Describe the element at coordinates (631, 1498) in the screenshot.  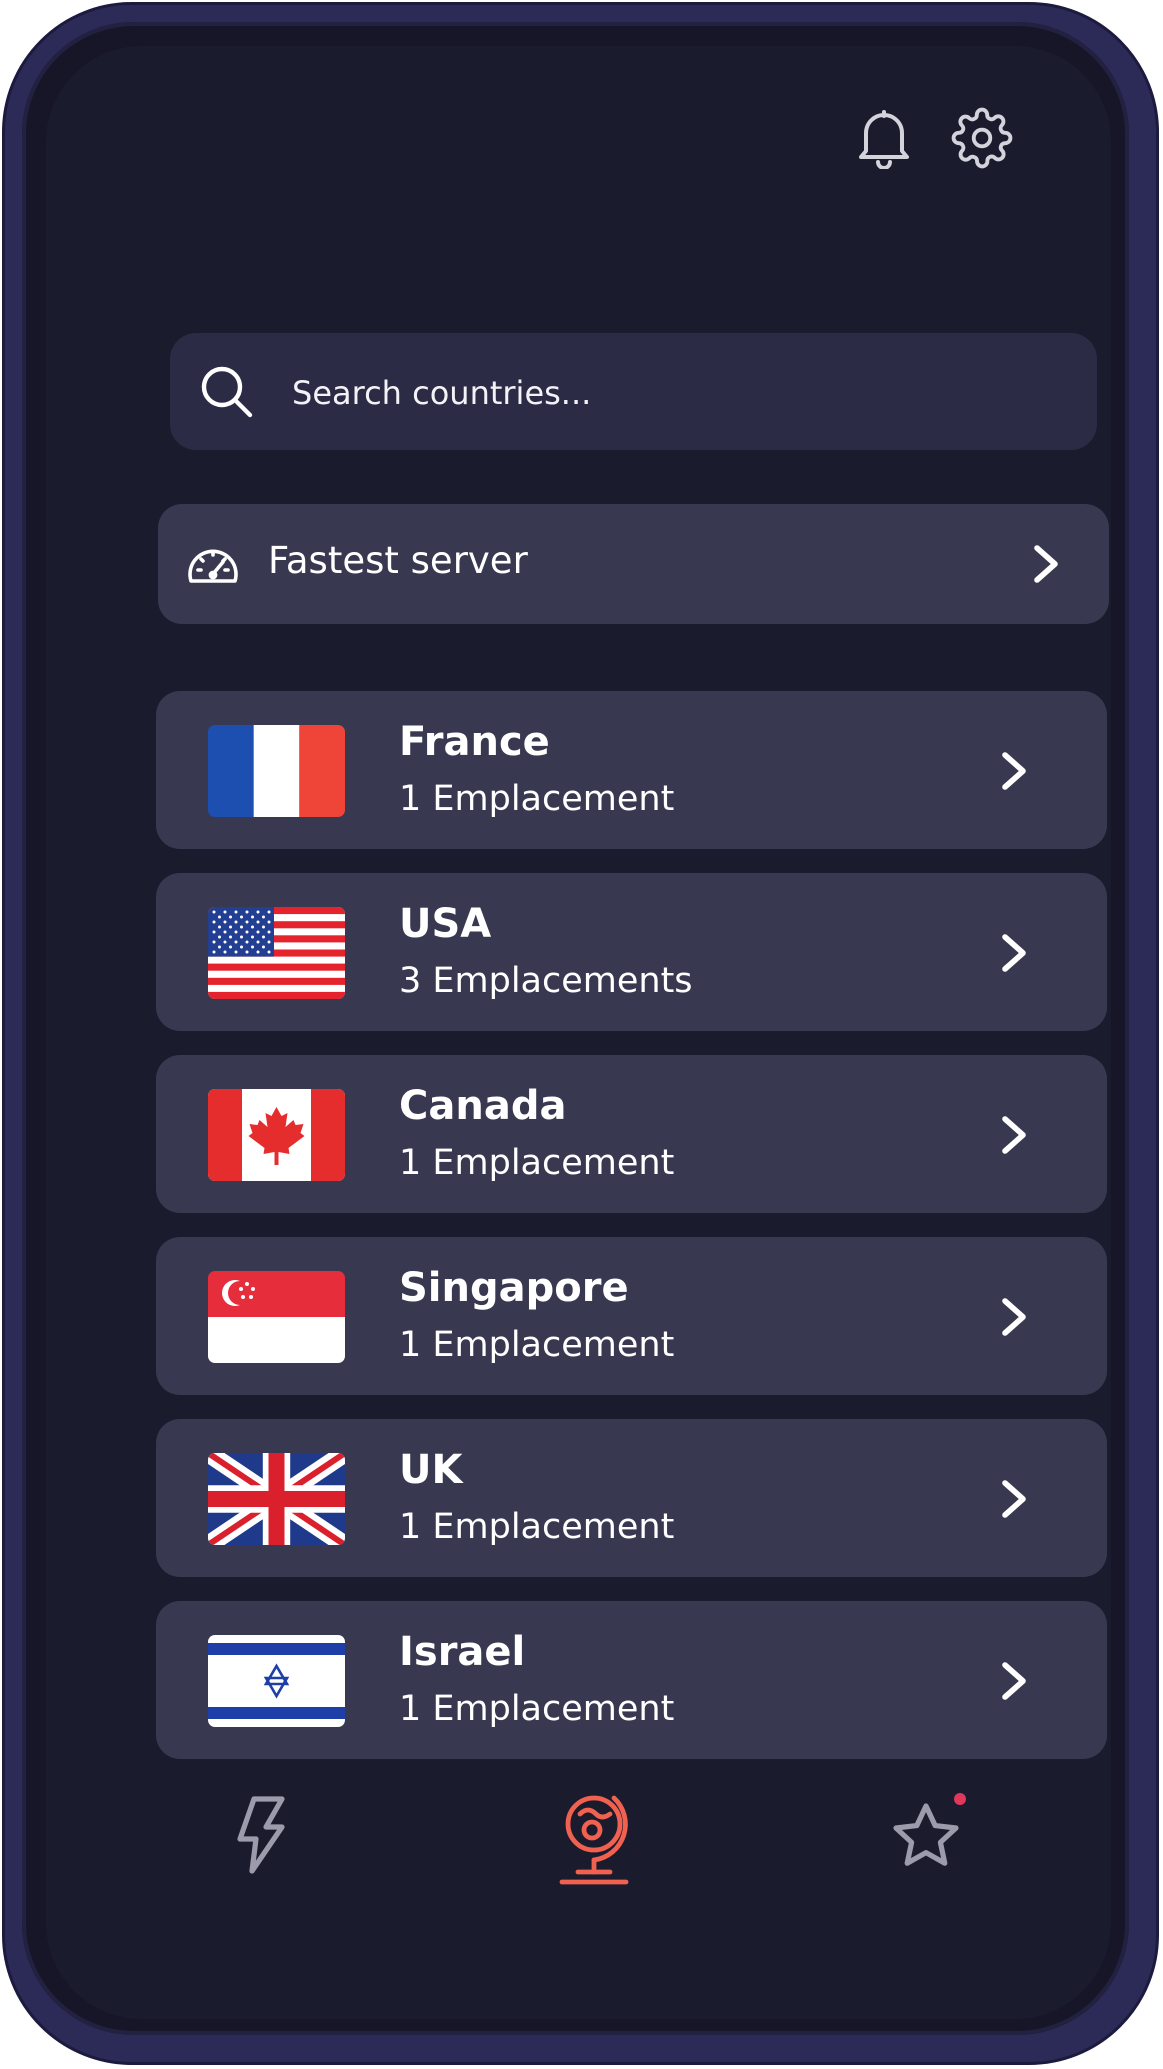
I see `country-item: UK 1 Emplacement` at that location.